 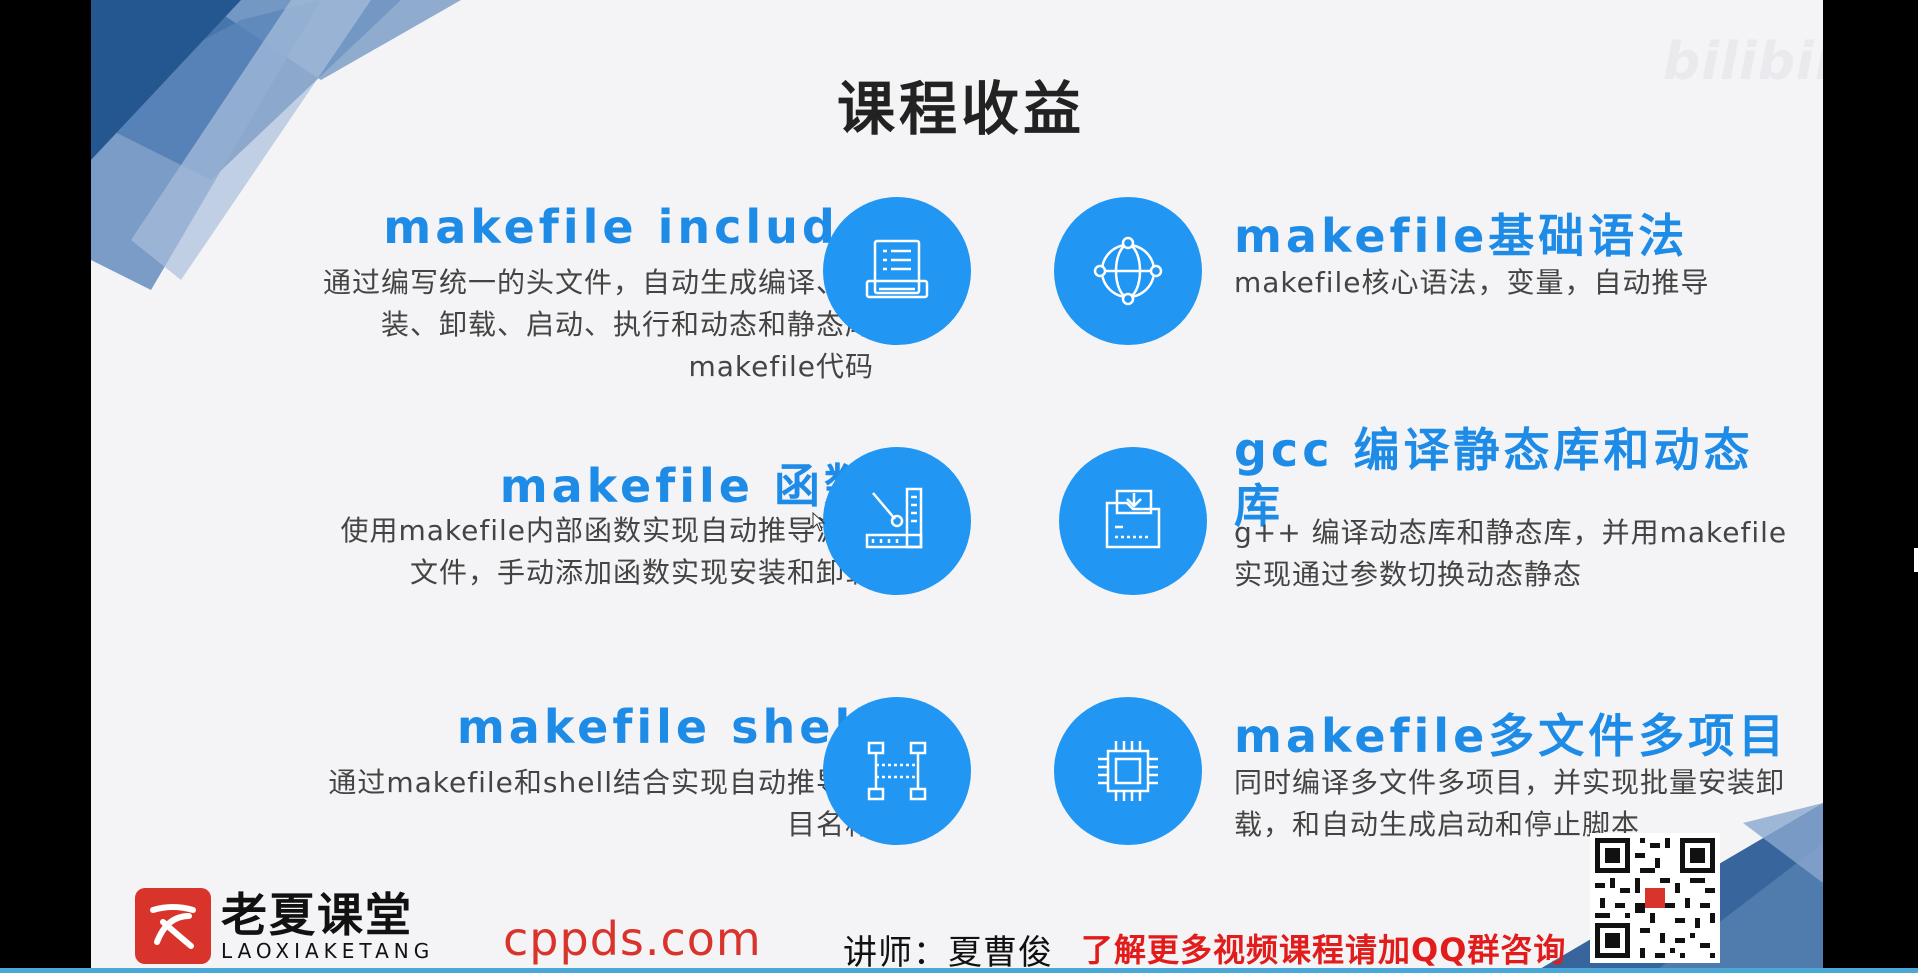 I want to click on progress-bar, so click(x=959, y=970).